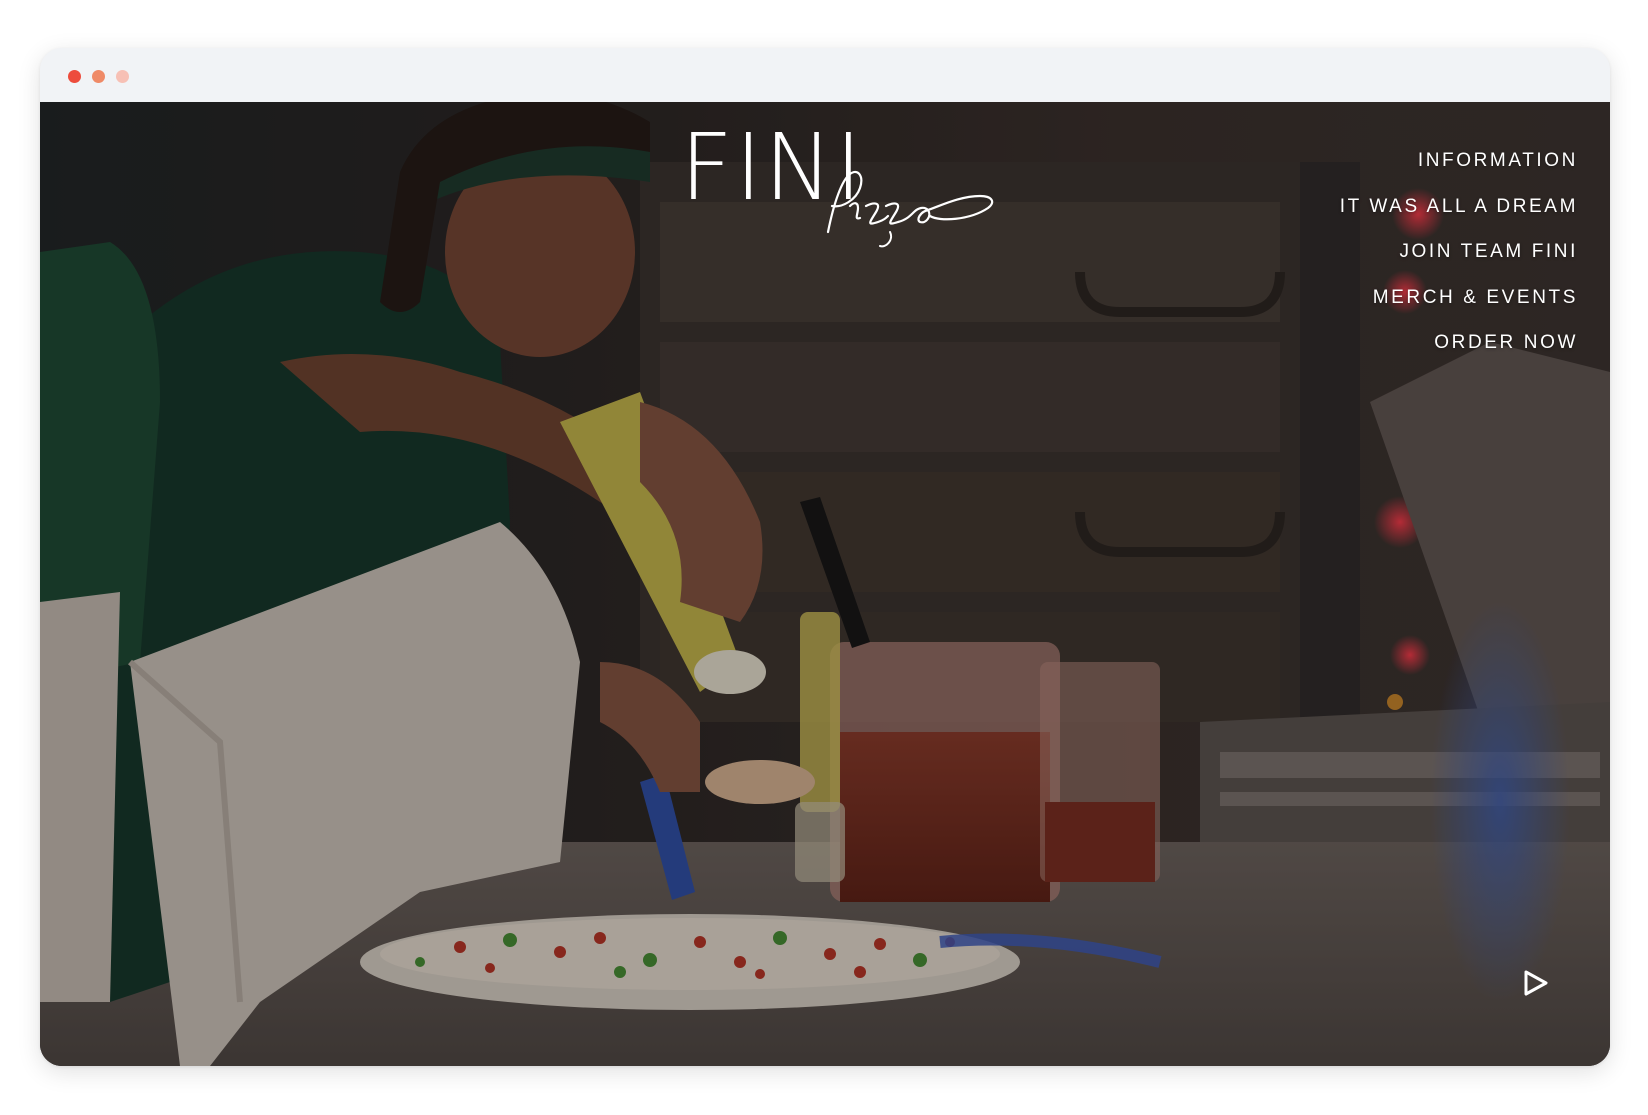  What do you see at coordinates (122, 76) in the screenshot?
I see `maximize-window-button` at bounding box center [122, 76].